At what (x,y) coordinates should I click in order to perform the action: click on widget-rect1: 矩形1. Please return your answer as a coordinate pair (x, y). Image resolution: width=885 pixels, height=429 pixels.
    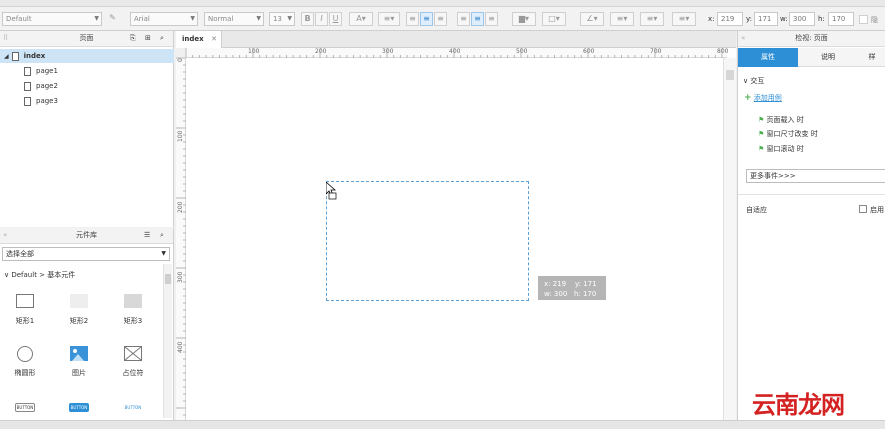
    Looking at the image, I should click on (25, 310).